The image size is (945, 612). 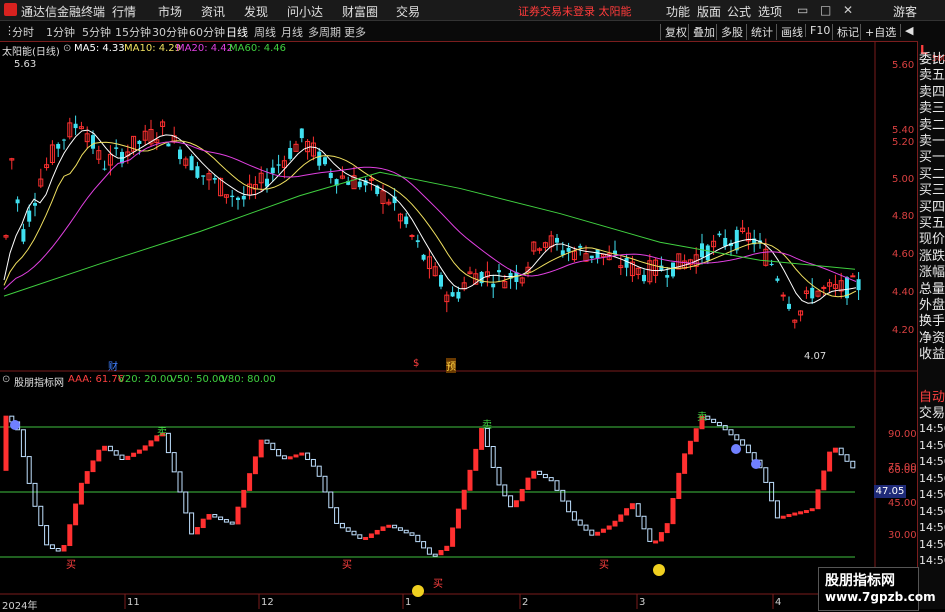 I want to click on menu-banmian: 版面, so click(x=709, y=11).